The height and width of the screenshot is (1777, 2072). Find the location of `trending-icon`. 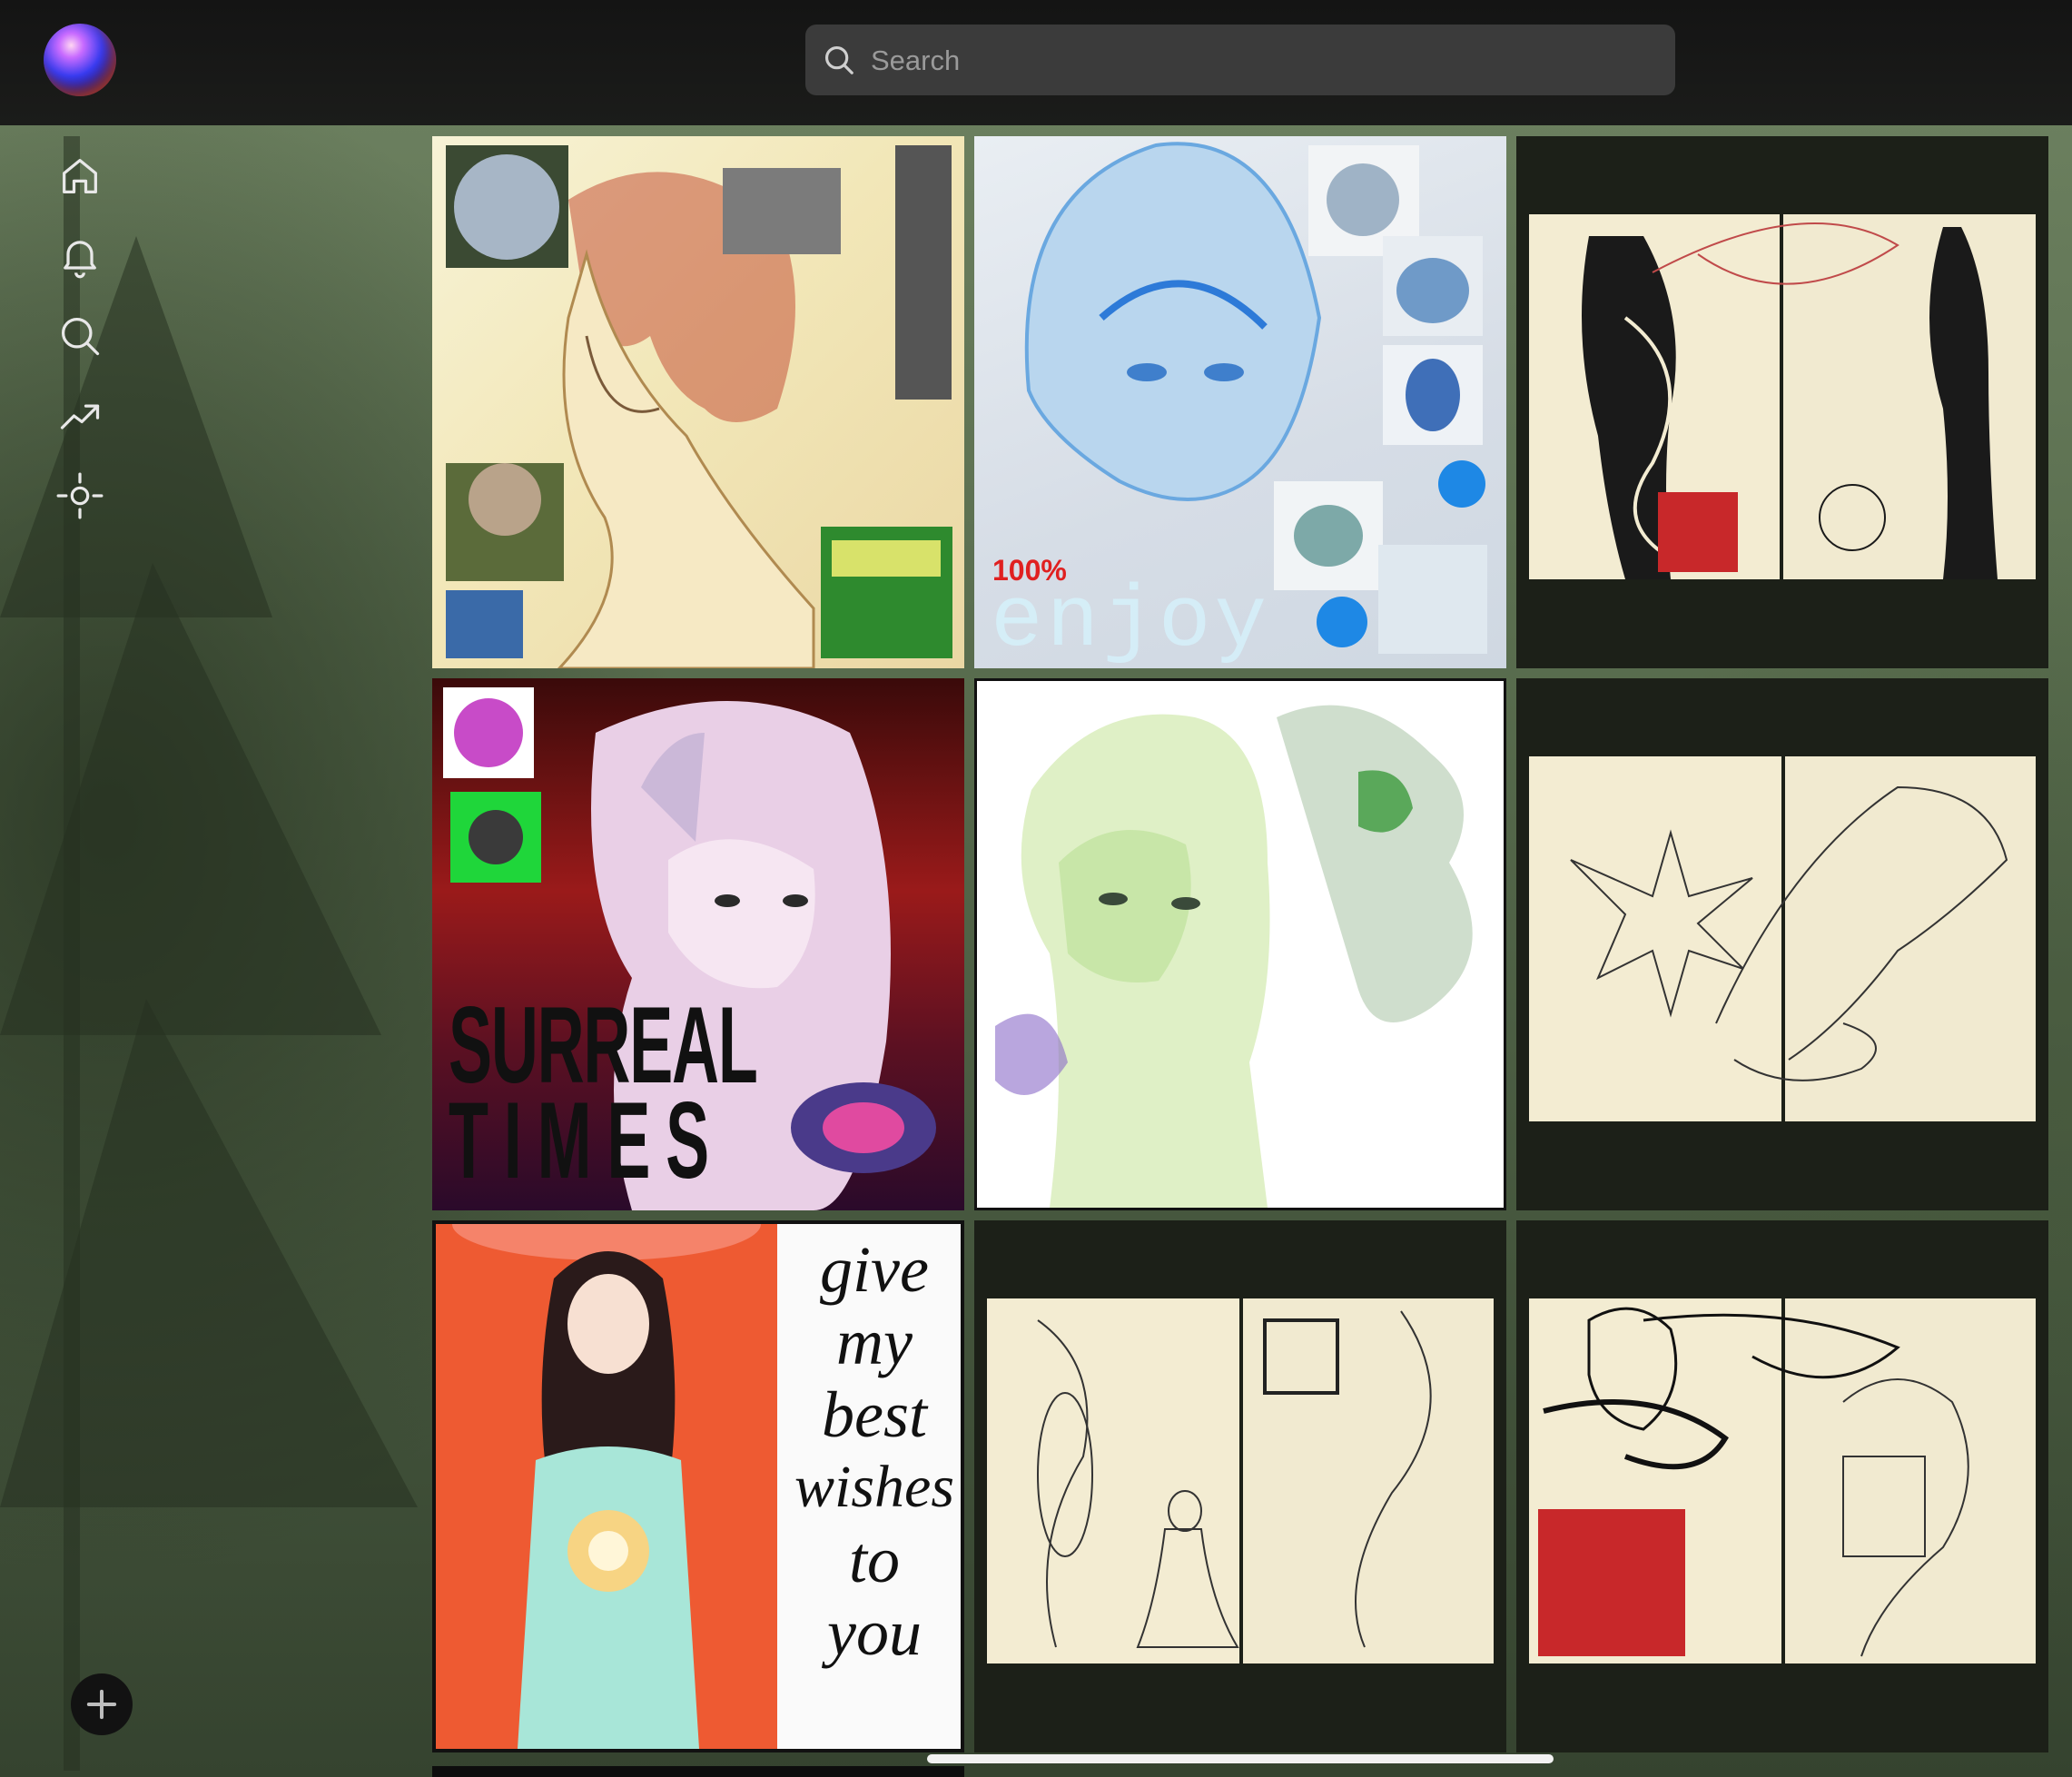

trending-icon is located at coordinates (80, 416).